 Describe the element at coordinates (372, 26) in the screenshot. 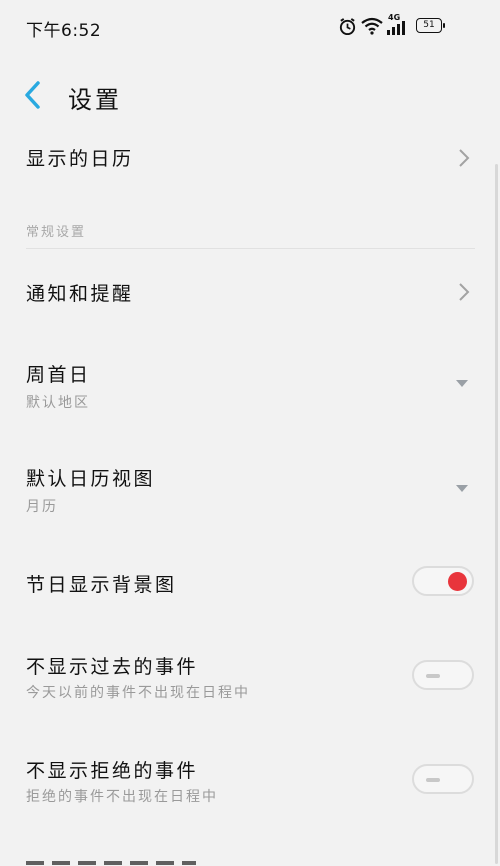

I see `wifi-icon` at that location.